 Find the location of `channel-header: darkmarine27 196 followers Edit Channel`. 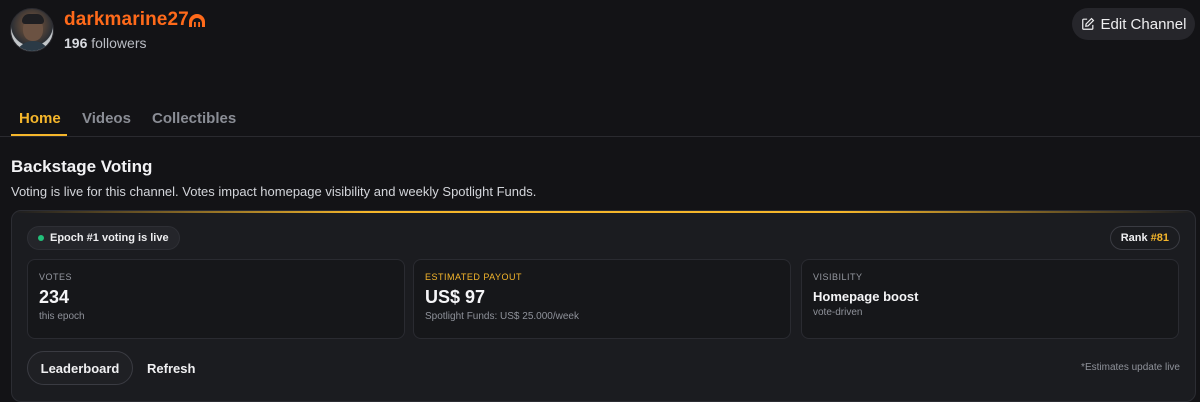

channel-header: darkmarine27 196 followers Edit Channel is located at coordinates (600, 30).